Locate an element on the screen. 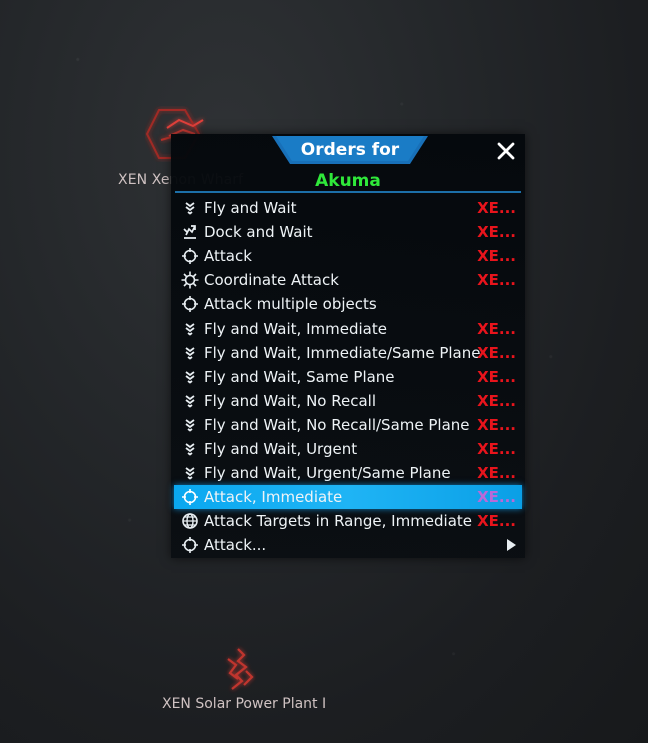 The height and width of the screenshot is (743, 648). panel-title: Orders for is located at coordinates (350, 150).